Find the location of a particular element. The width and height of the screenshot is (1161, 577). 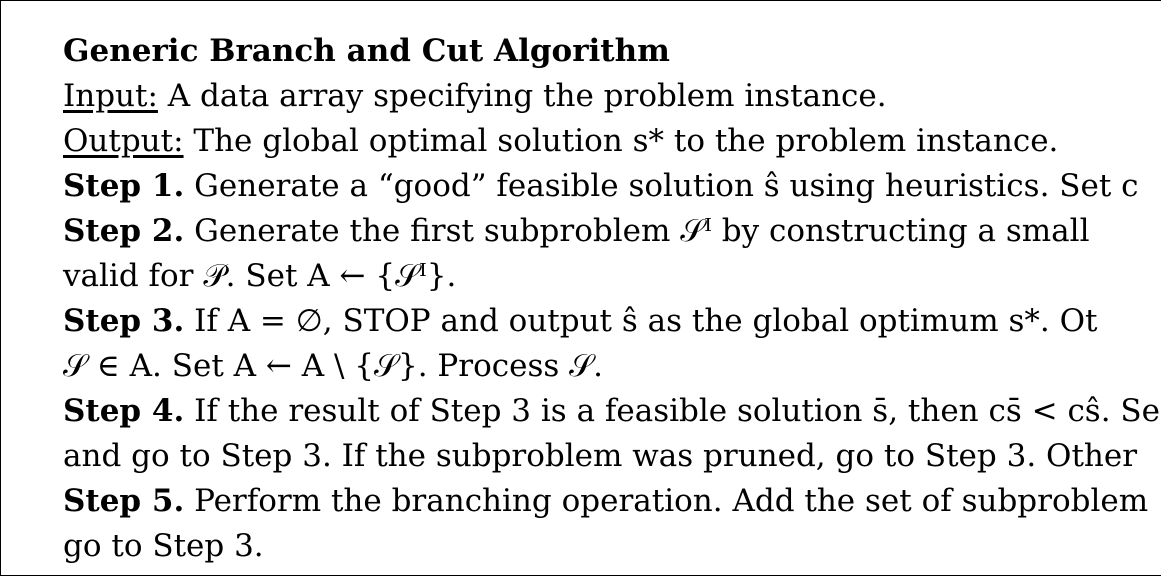

step-3-label: Step 3. is located at coordinates (124, 321).